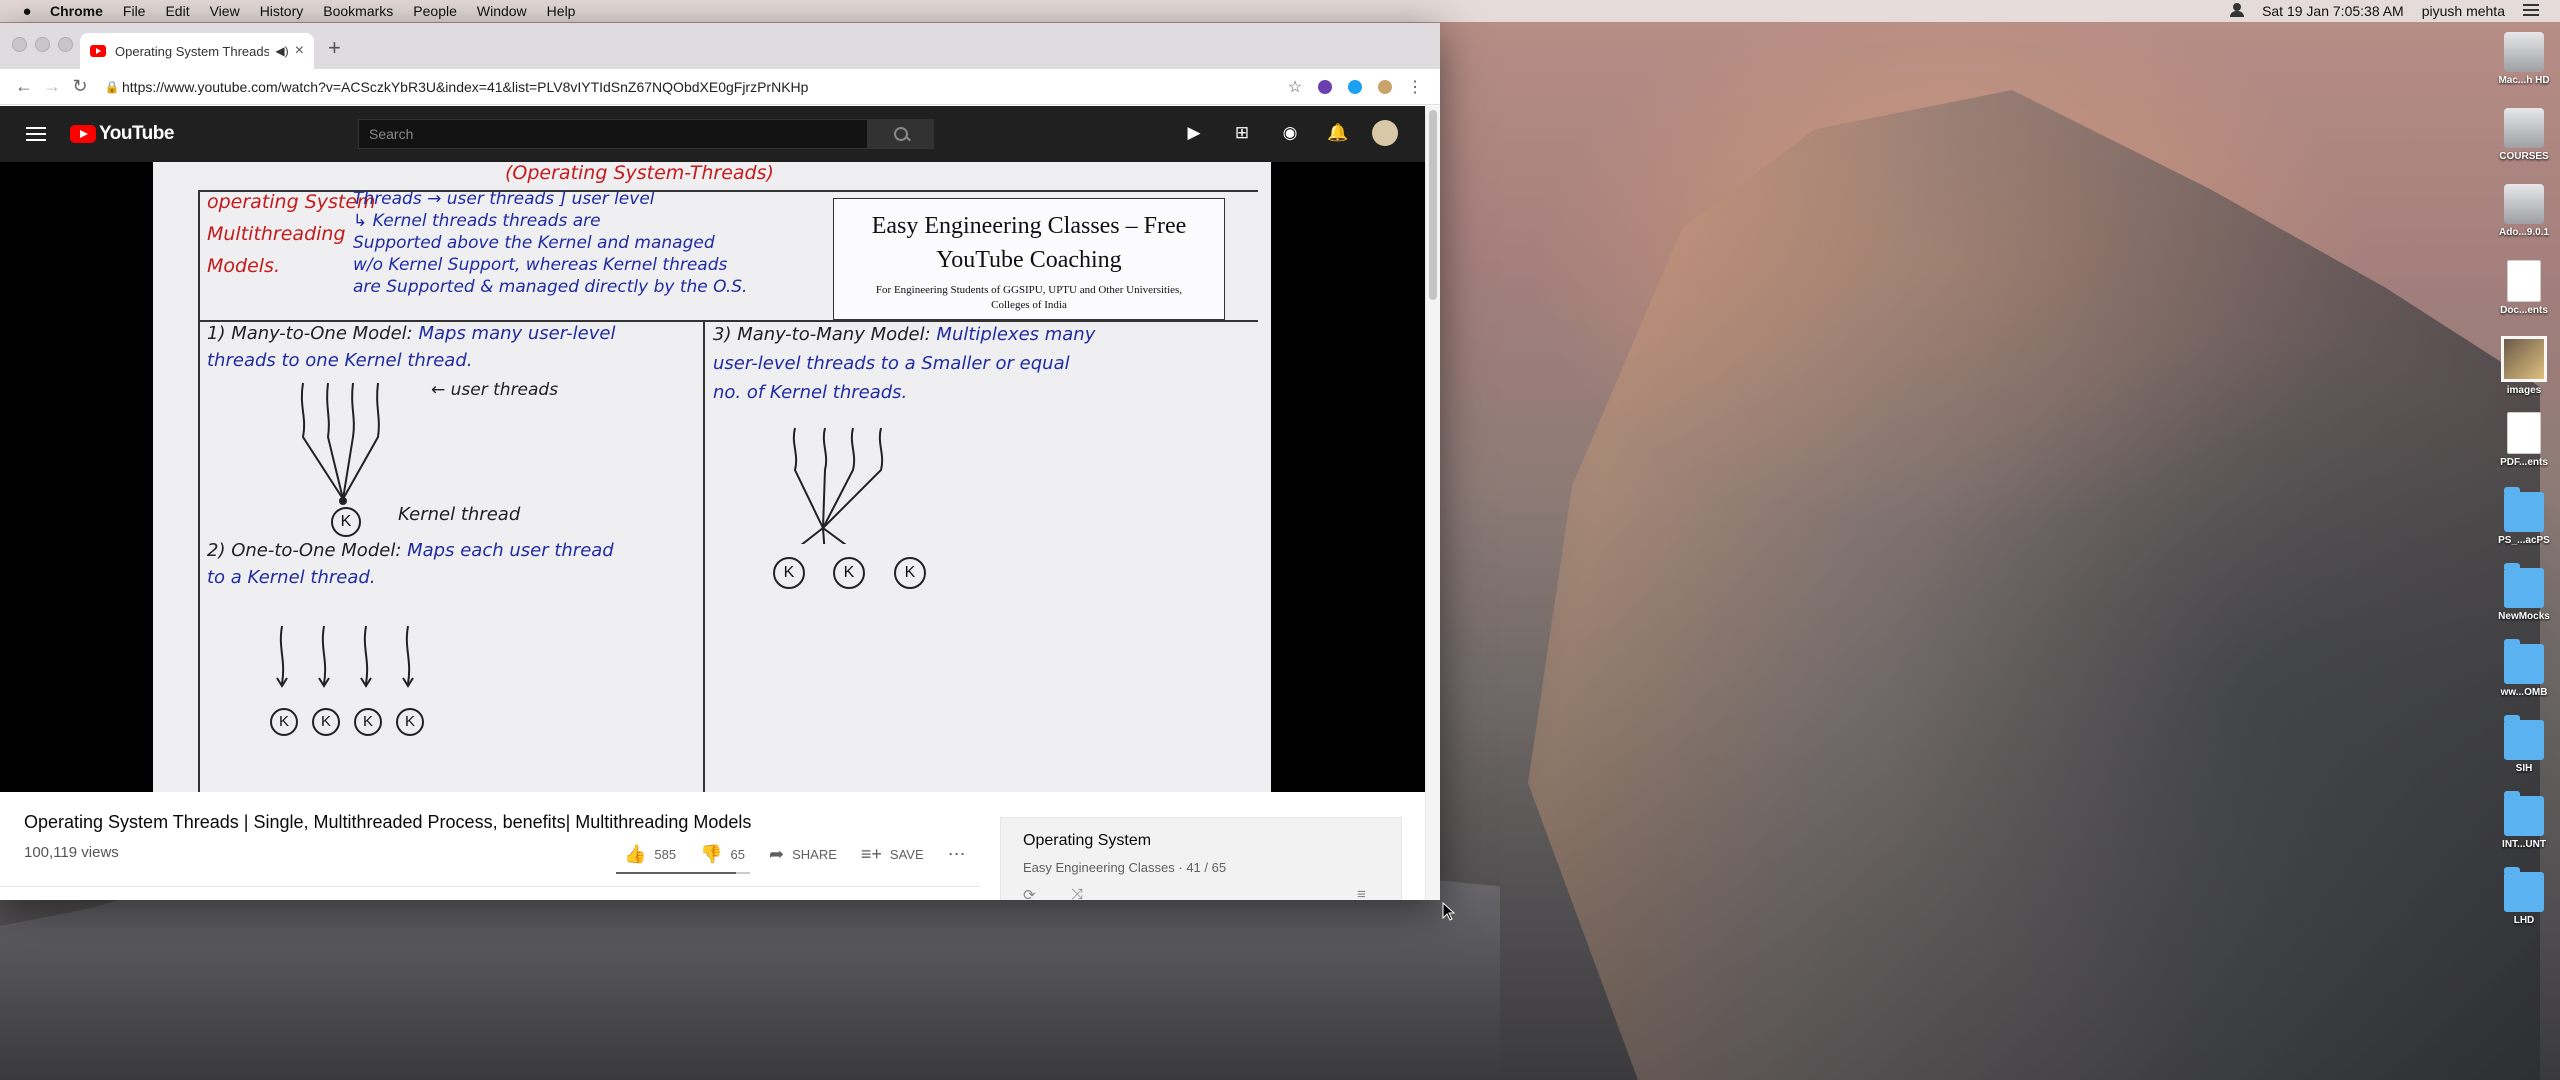 The height and width of the screenshot is (1080, 2560). I want to click on mouse-cursor-icon, so click(1449, 911).